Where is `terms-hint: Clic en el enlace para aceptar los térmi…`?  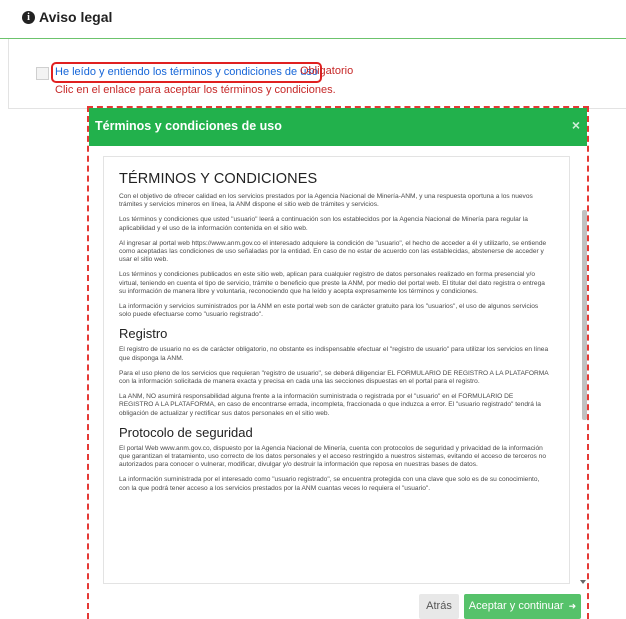 terms-hint: Clic en el enlace para aceptar los térmi… is located at coordinates (195, 90).